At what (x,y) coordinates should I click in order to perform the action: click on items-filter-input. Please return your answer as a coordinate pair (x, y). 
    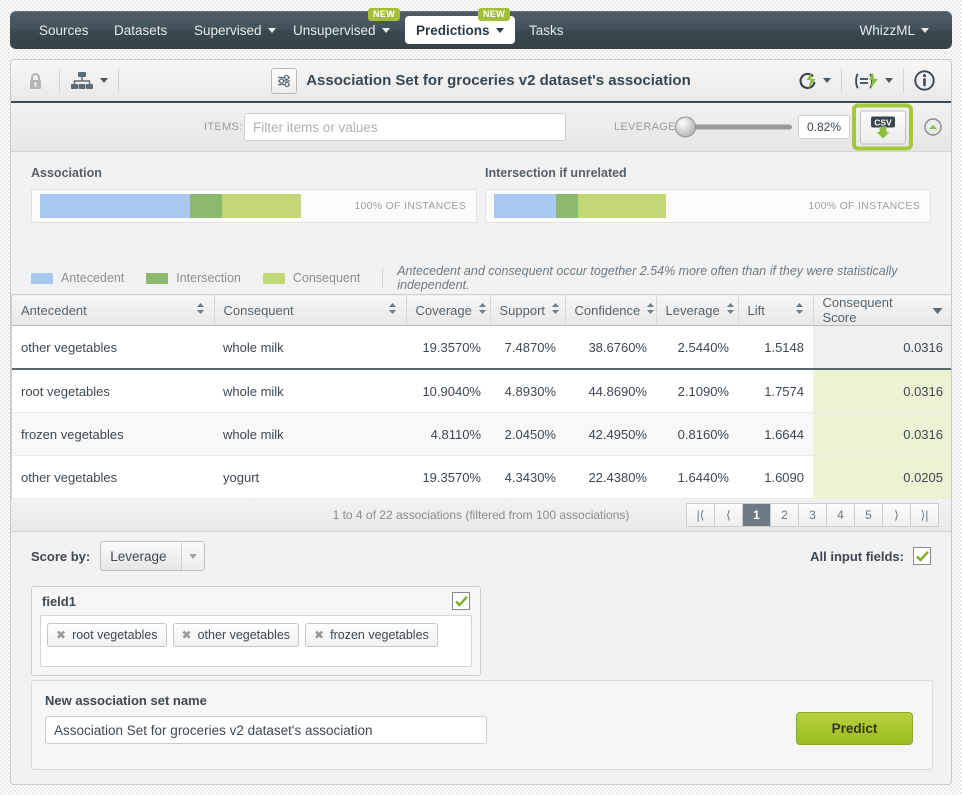
    Looking at the image, I should click on (405, 127).